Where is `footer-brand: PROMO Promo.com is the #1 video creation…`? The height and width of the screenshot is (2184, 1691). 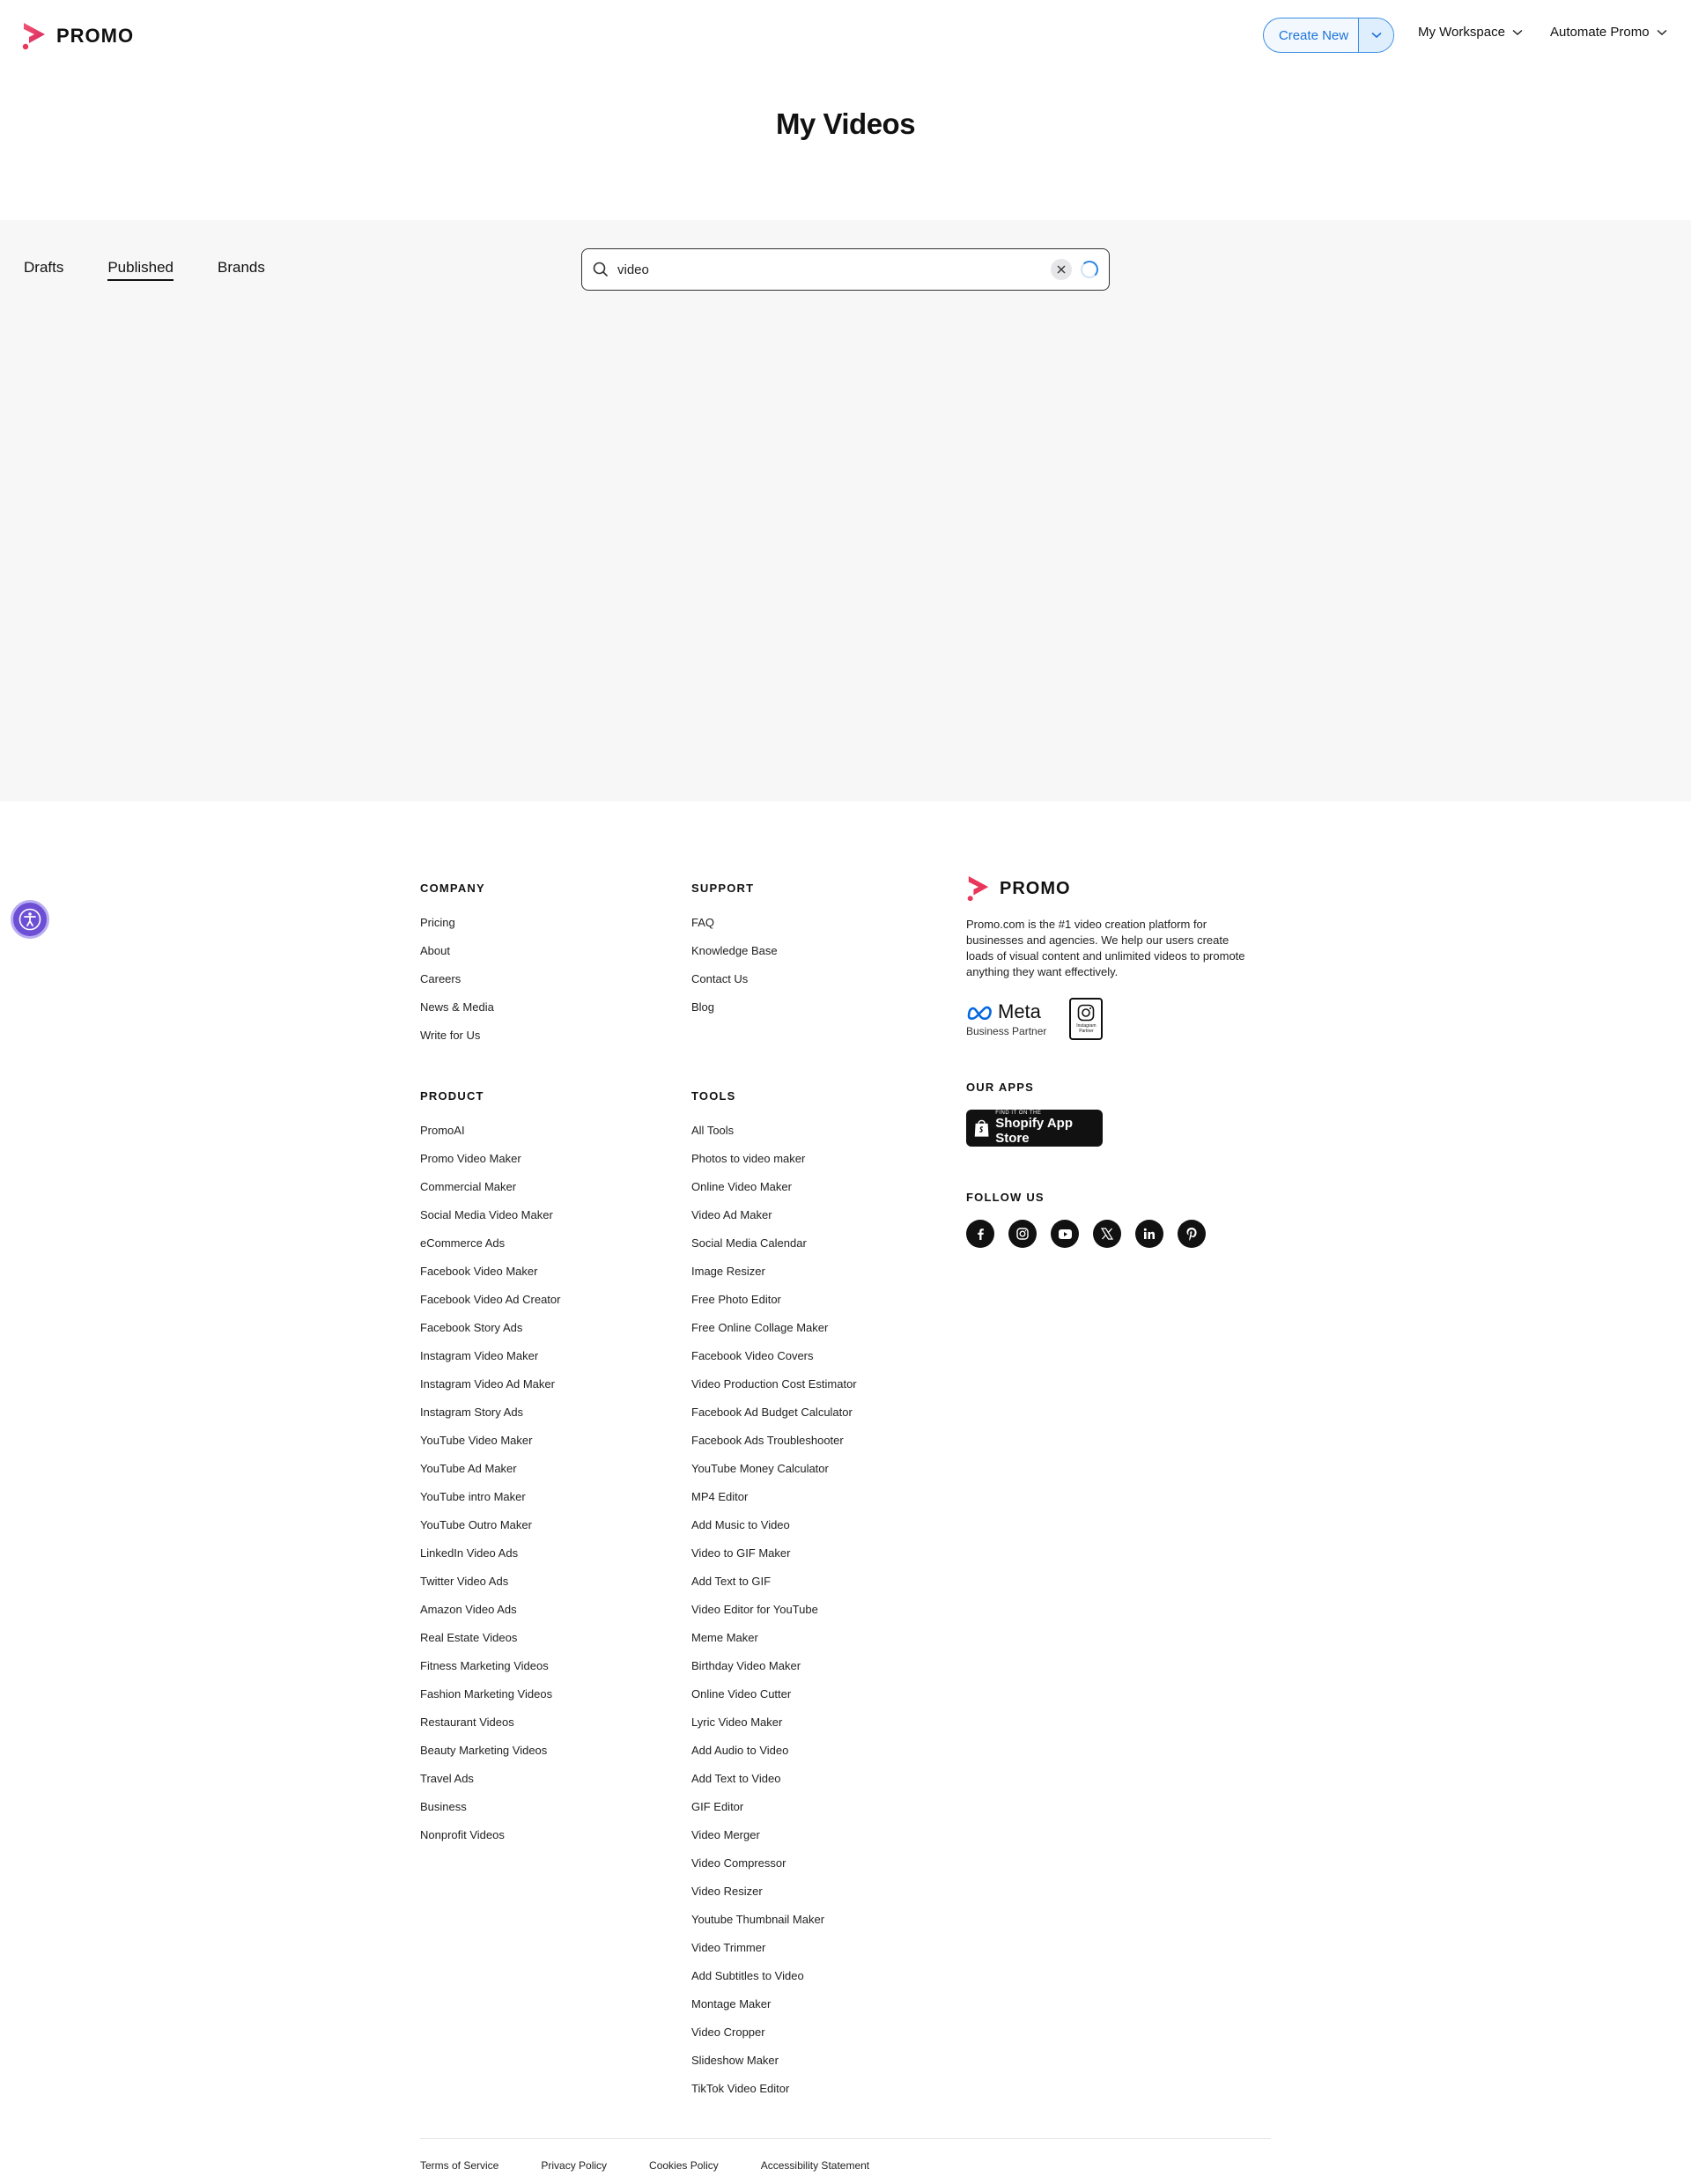 footer-brand: PROMO Promo.com is the #1 video creation… is located at coordinates (1116, 1061).